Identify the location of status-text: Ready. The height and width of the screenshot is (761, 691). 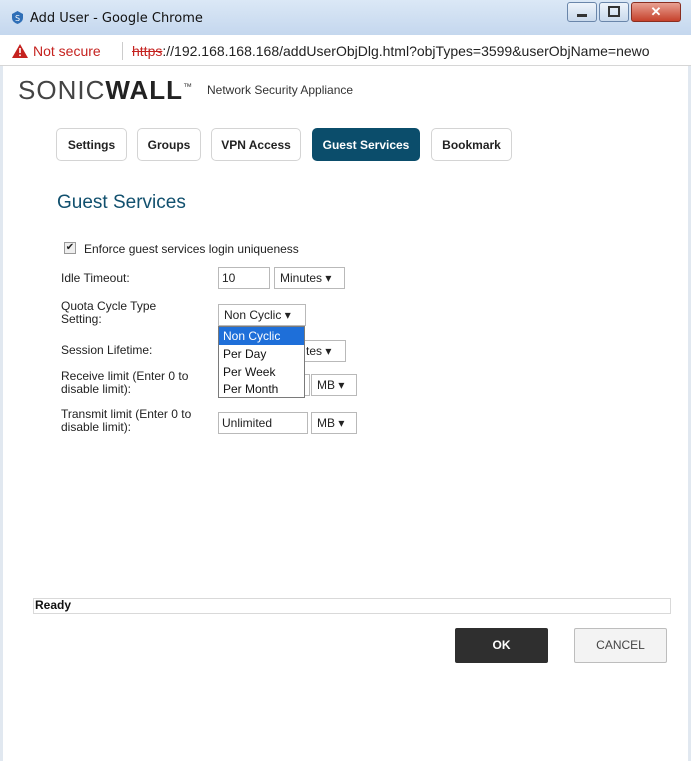
(53, 605).